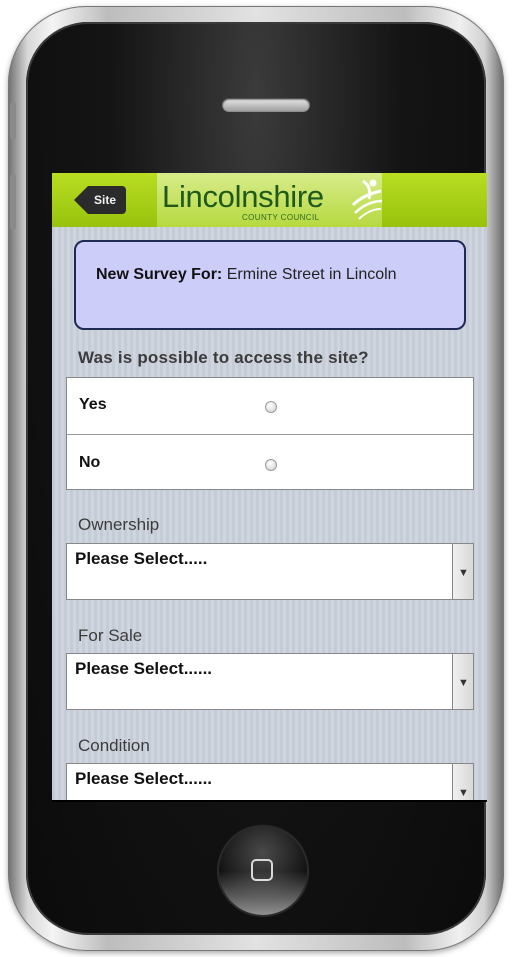 This screenshot has height=957, width=512. What do you see at coordinates (100, 200) in the screenshot?
I see `back-button: Site` at bounding box center [100, 200].